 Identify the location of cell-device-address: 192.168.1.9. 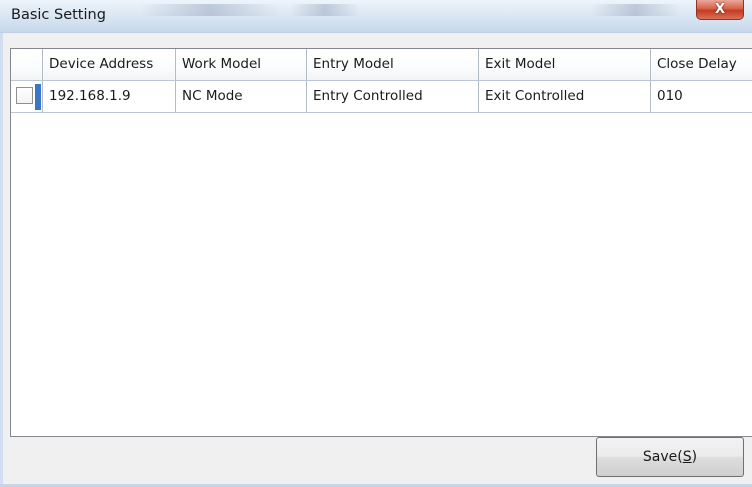
(109, 96).